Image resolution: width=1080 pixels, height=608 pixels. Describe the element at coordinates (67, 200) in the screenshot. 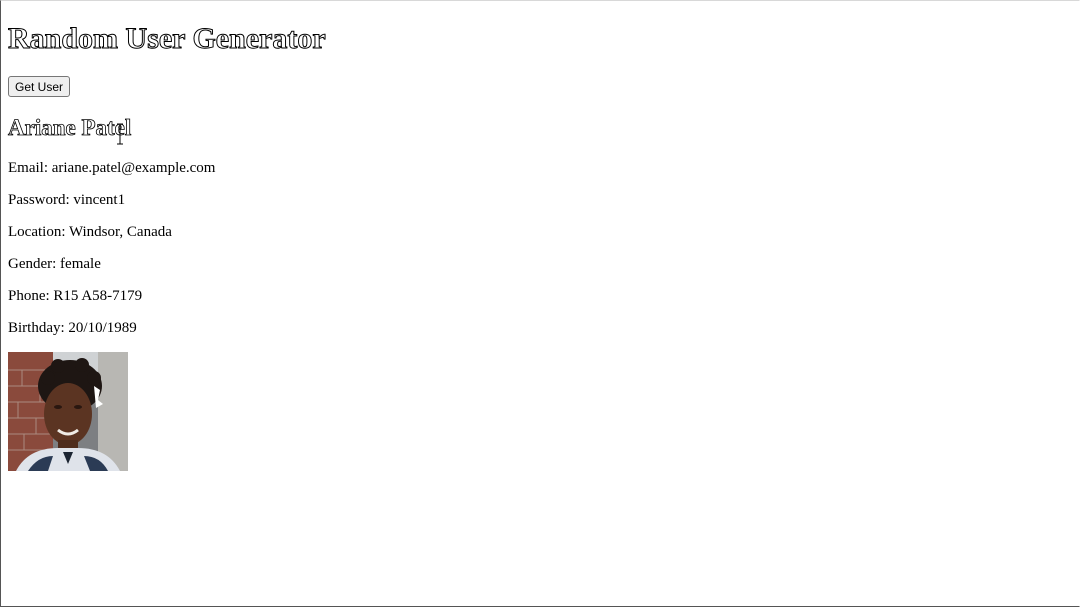

I see `user-password: Password: vincent1` at that location.